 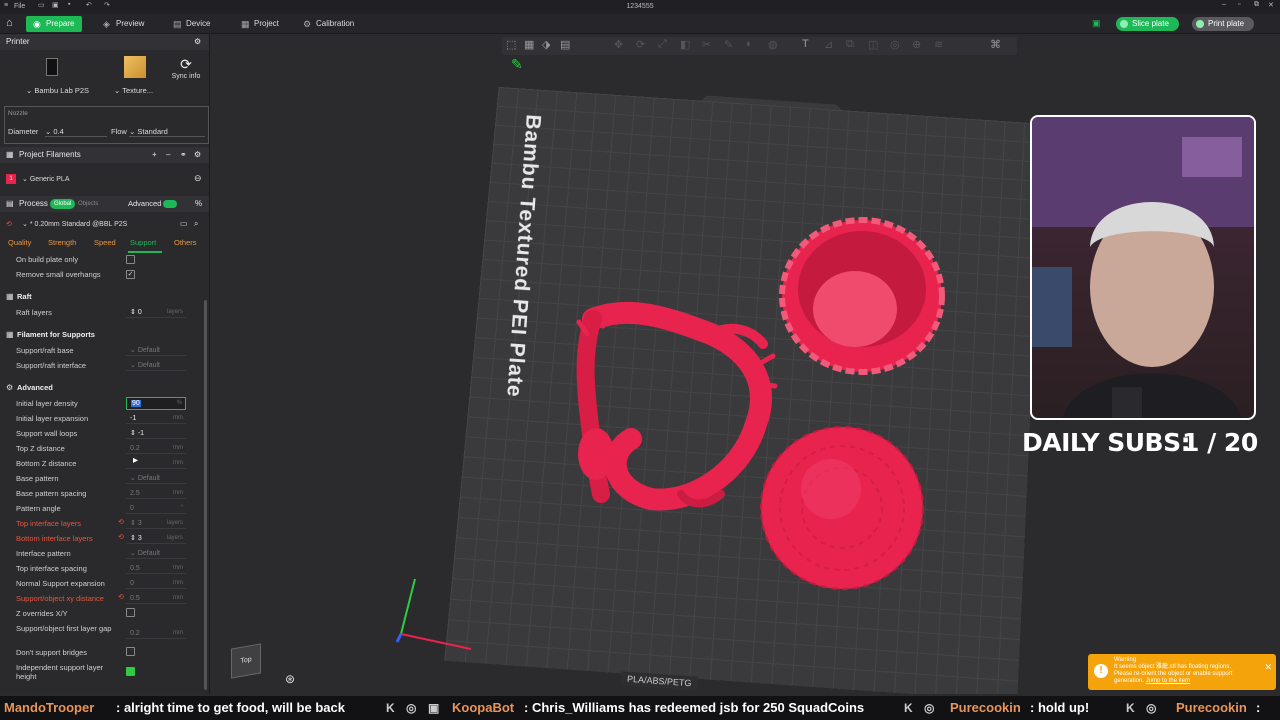 I want to click on bottom-z-distance-label: Bottom Z distance, so click(x=46, y=463).